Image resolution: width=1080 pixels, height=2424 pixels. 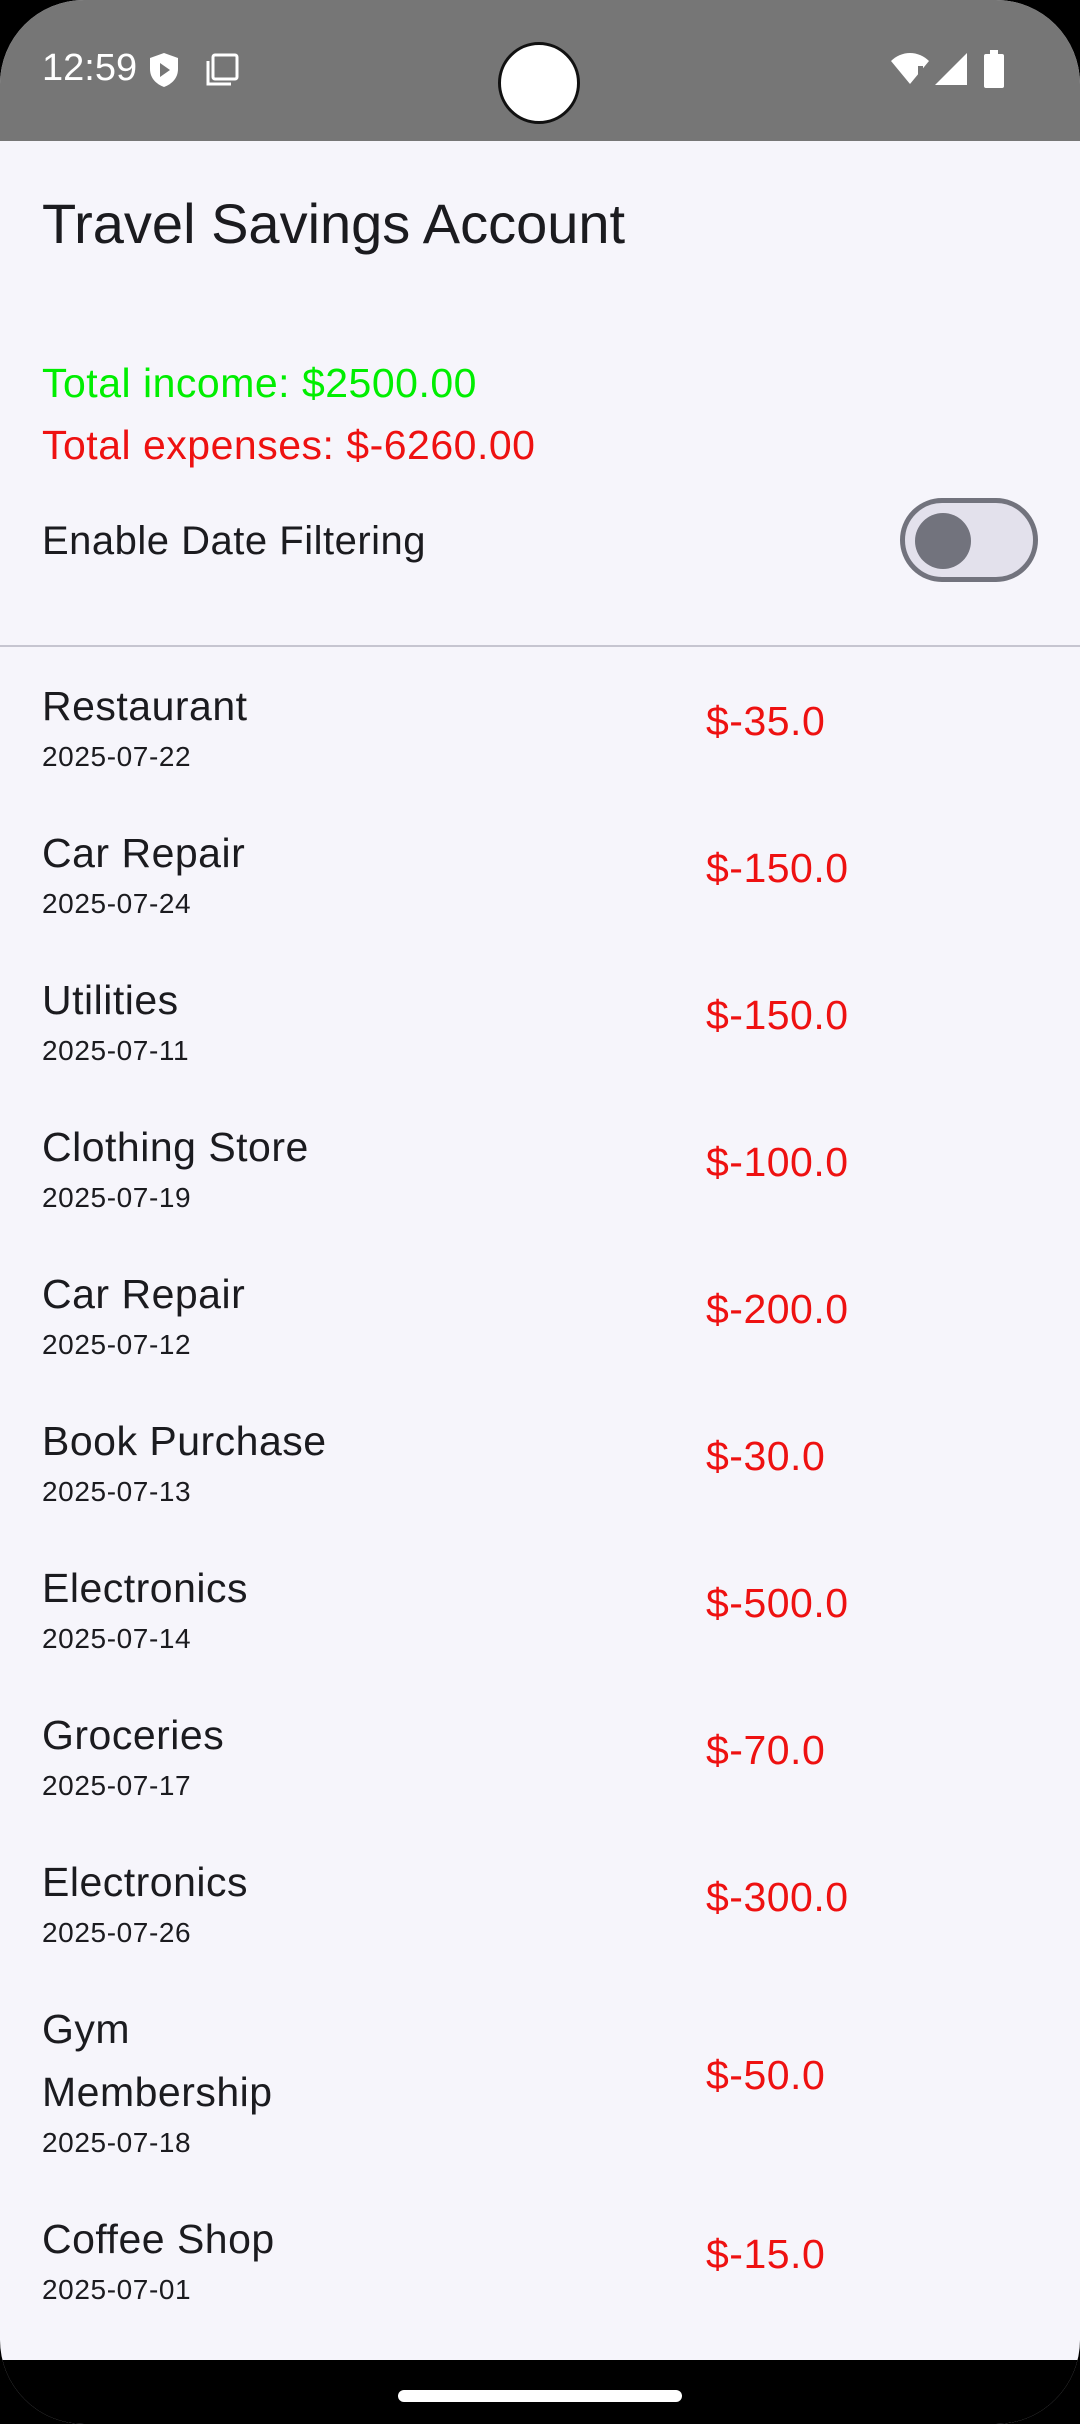 What do you see at coordinates (766, 1455) in the screenshot?
I see `transaction-amount: $-30.0` at bounding box center [766, 1455].